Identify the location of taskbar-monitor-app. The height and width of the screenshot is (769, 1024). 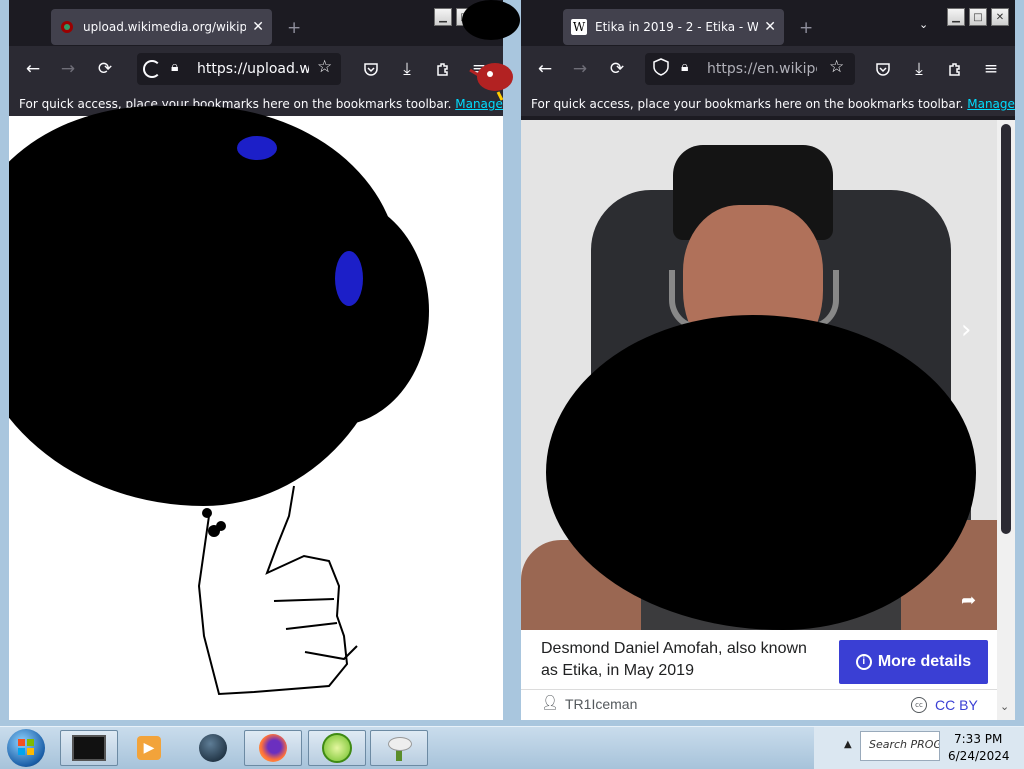
(89, 748).